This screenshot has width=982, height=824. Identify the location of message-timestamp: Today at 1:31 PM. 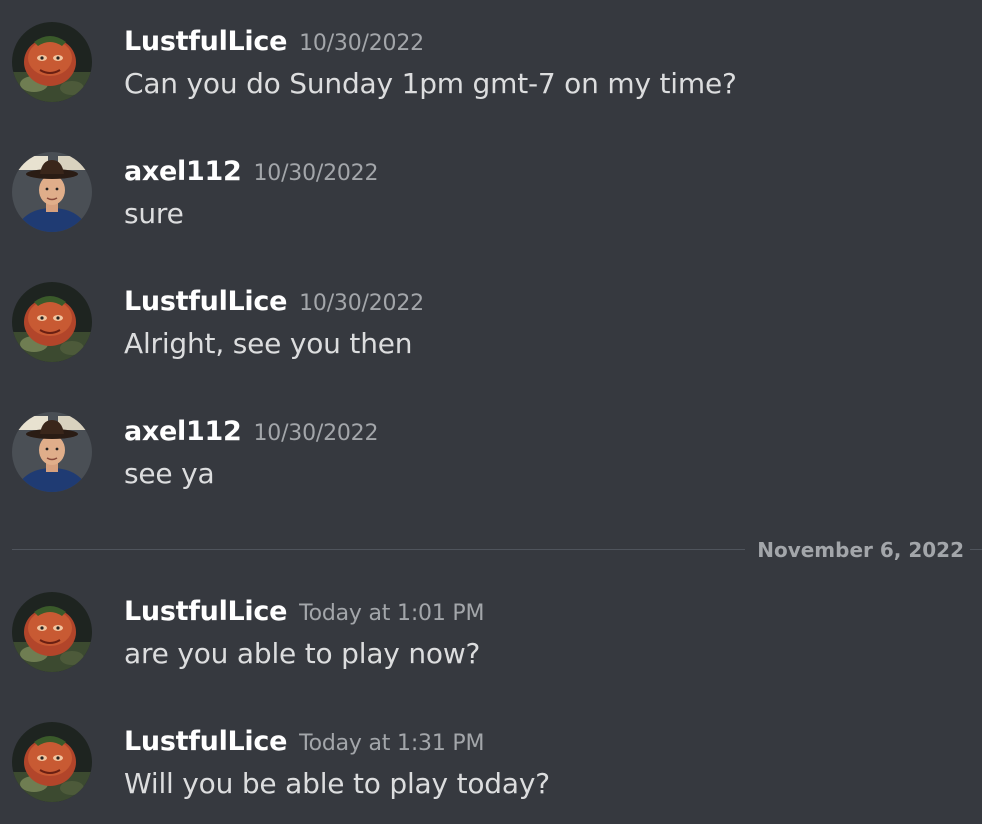
(392, 743).